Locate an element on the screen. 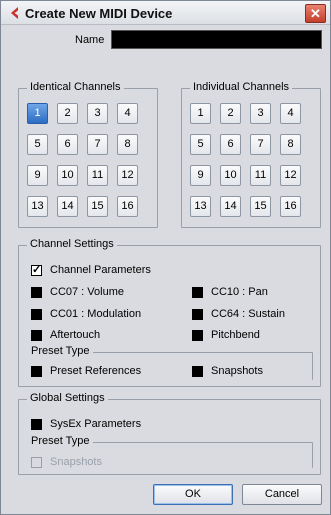 This screenshot has width=331, height=515. checkbox-label: CC10 : Pan is located at coordinates (239, 292).